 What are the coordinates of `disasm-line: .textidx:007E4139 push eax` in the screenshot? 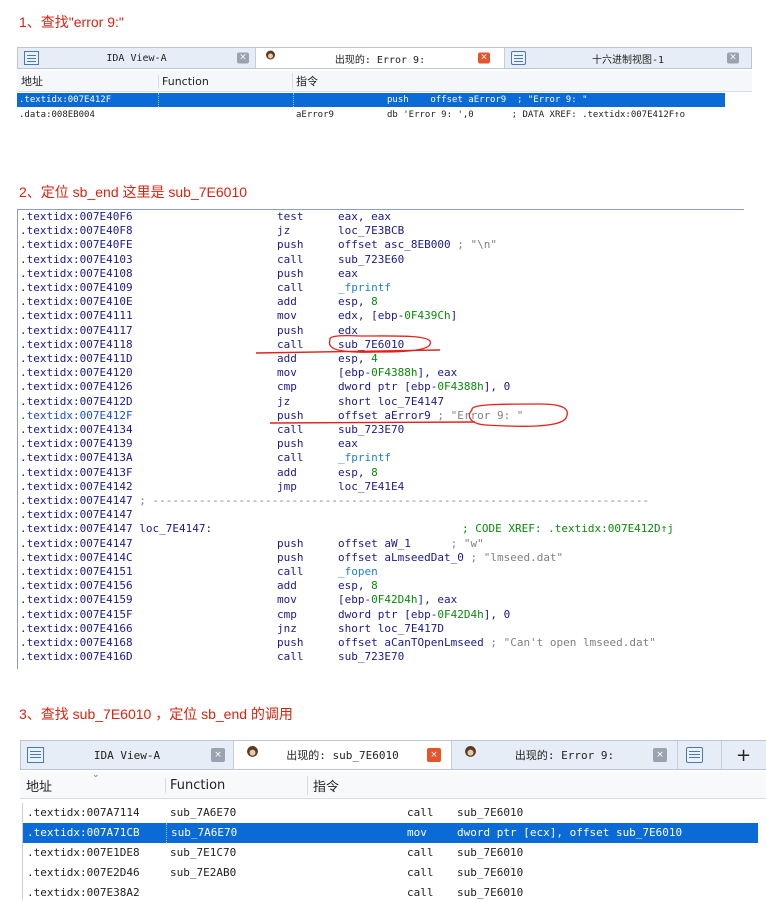 It's located at (380, 444).